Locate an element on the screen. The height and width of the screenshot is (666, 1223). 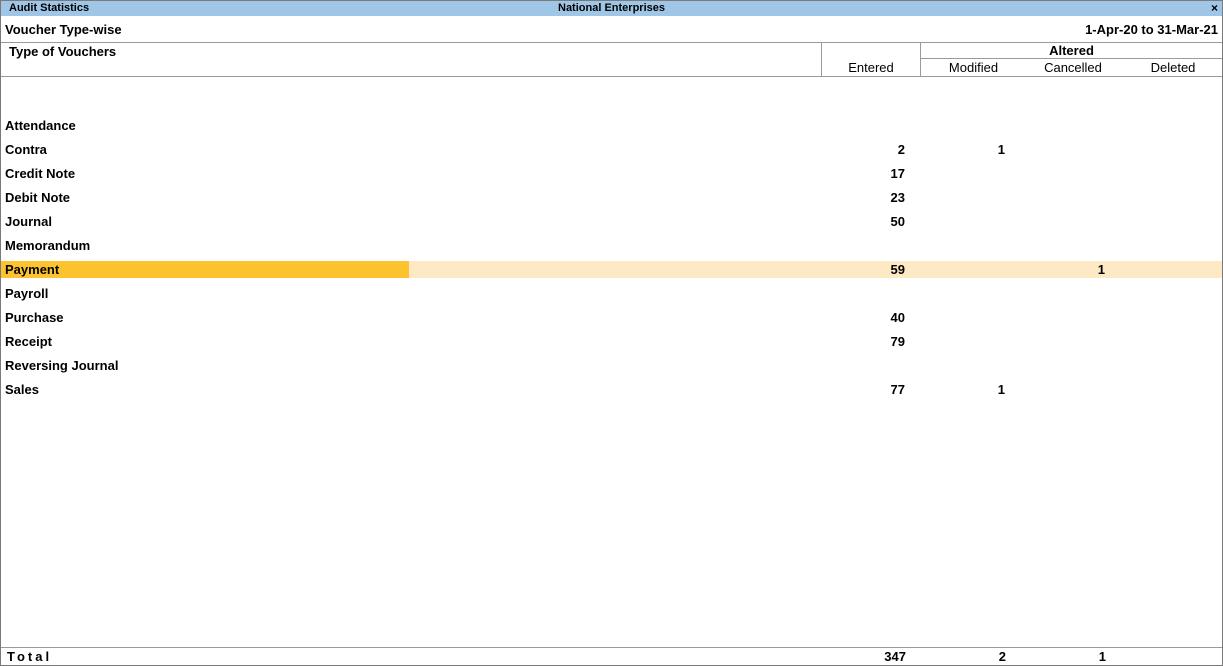
voucher-type-name: Payment is located at coordinates (32, 269).